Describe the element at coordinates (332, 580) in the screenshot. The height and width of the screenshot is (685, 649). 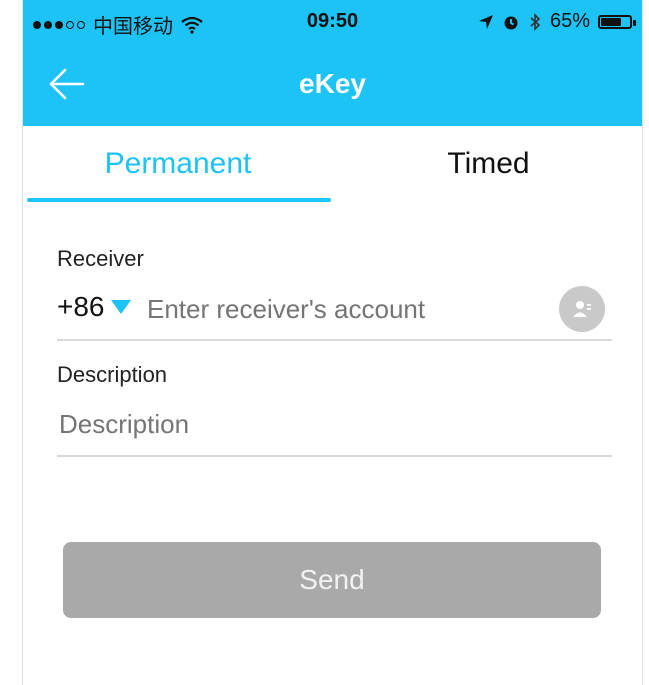
I see `send-button: Send` at that location.